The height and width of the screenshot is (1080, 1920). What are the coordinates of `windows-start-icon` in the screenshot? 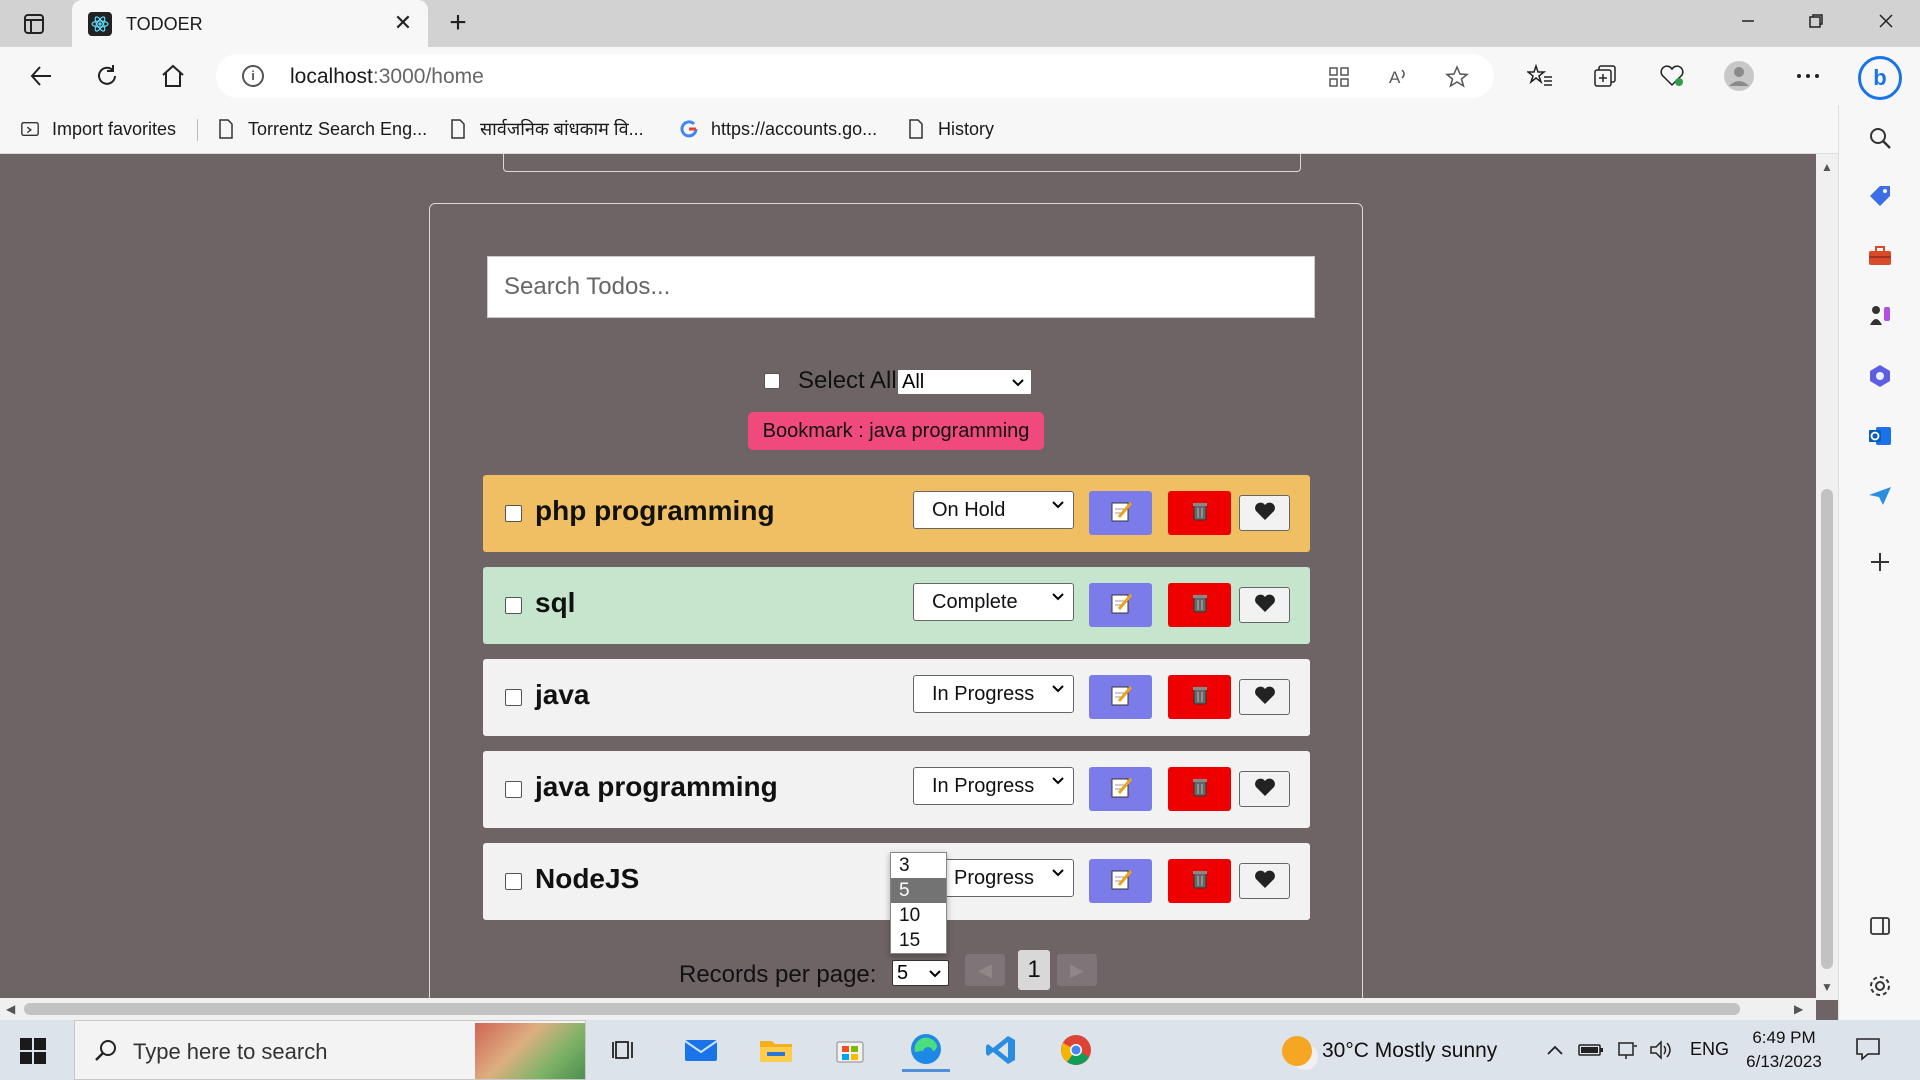 It's located at (33, 1051).